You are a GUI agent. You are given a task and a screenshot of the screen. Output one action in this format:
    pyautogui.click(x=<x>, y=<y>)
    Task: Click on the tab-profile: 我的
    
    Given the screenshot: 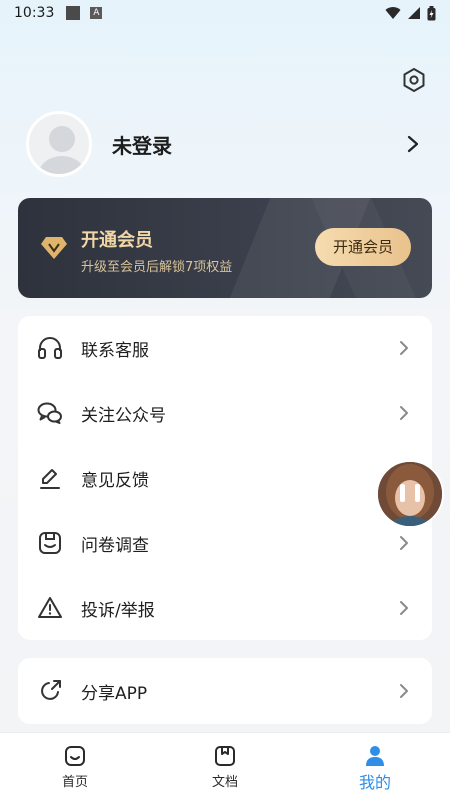 What is the action you would take?
    pyautogui.click(x=375, y=766)
    